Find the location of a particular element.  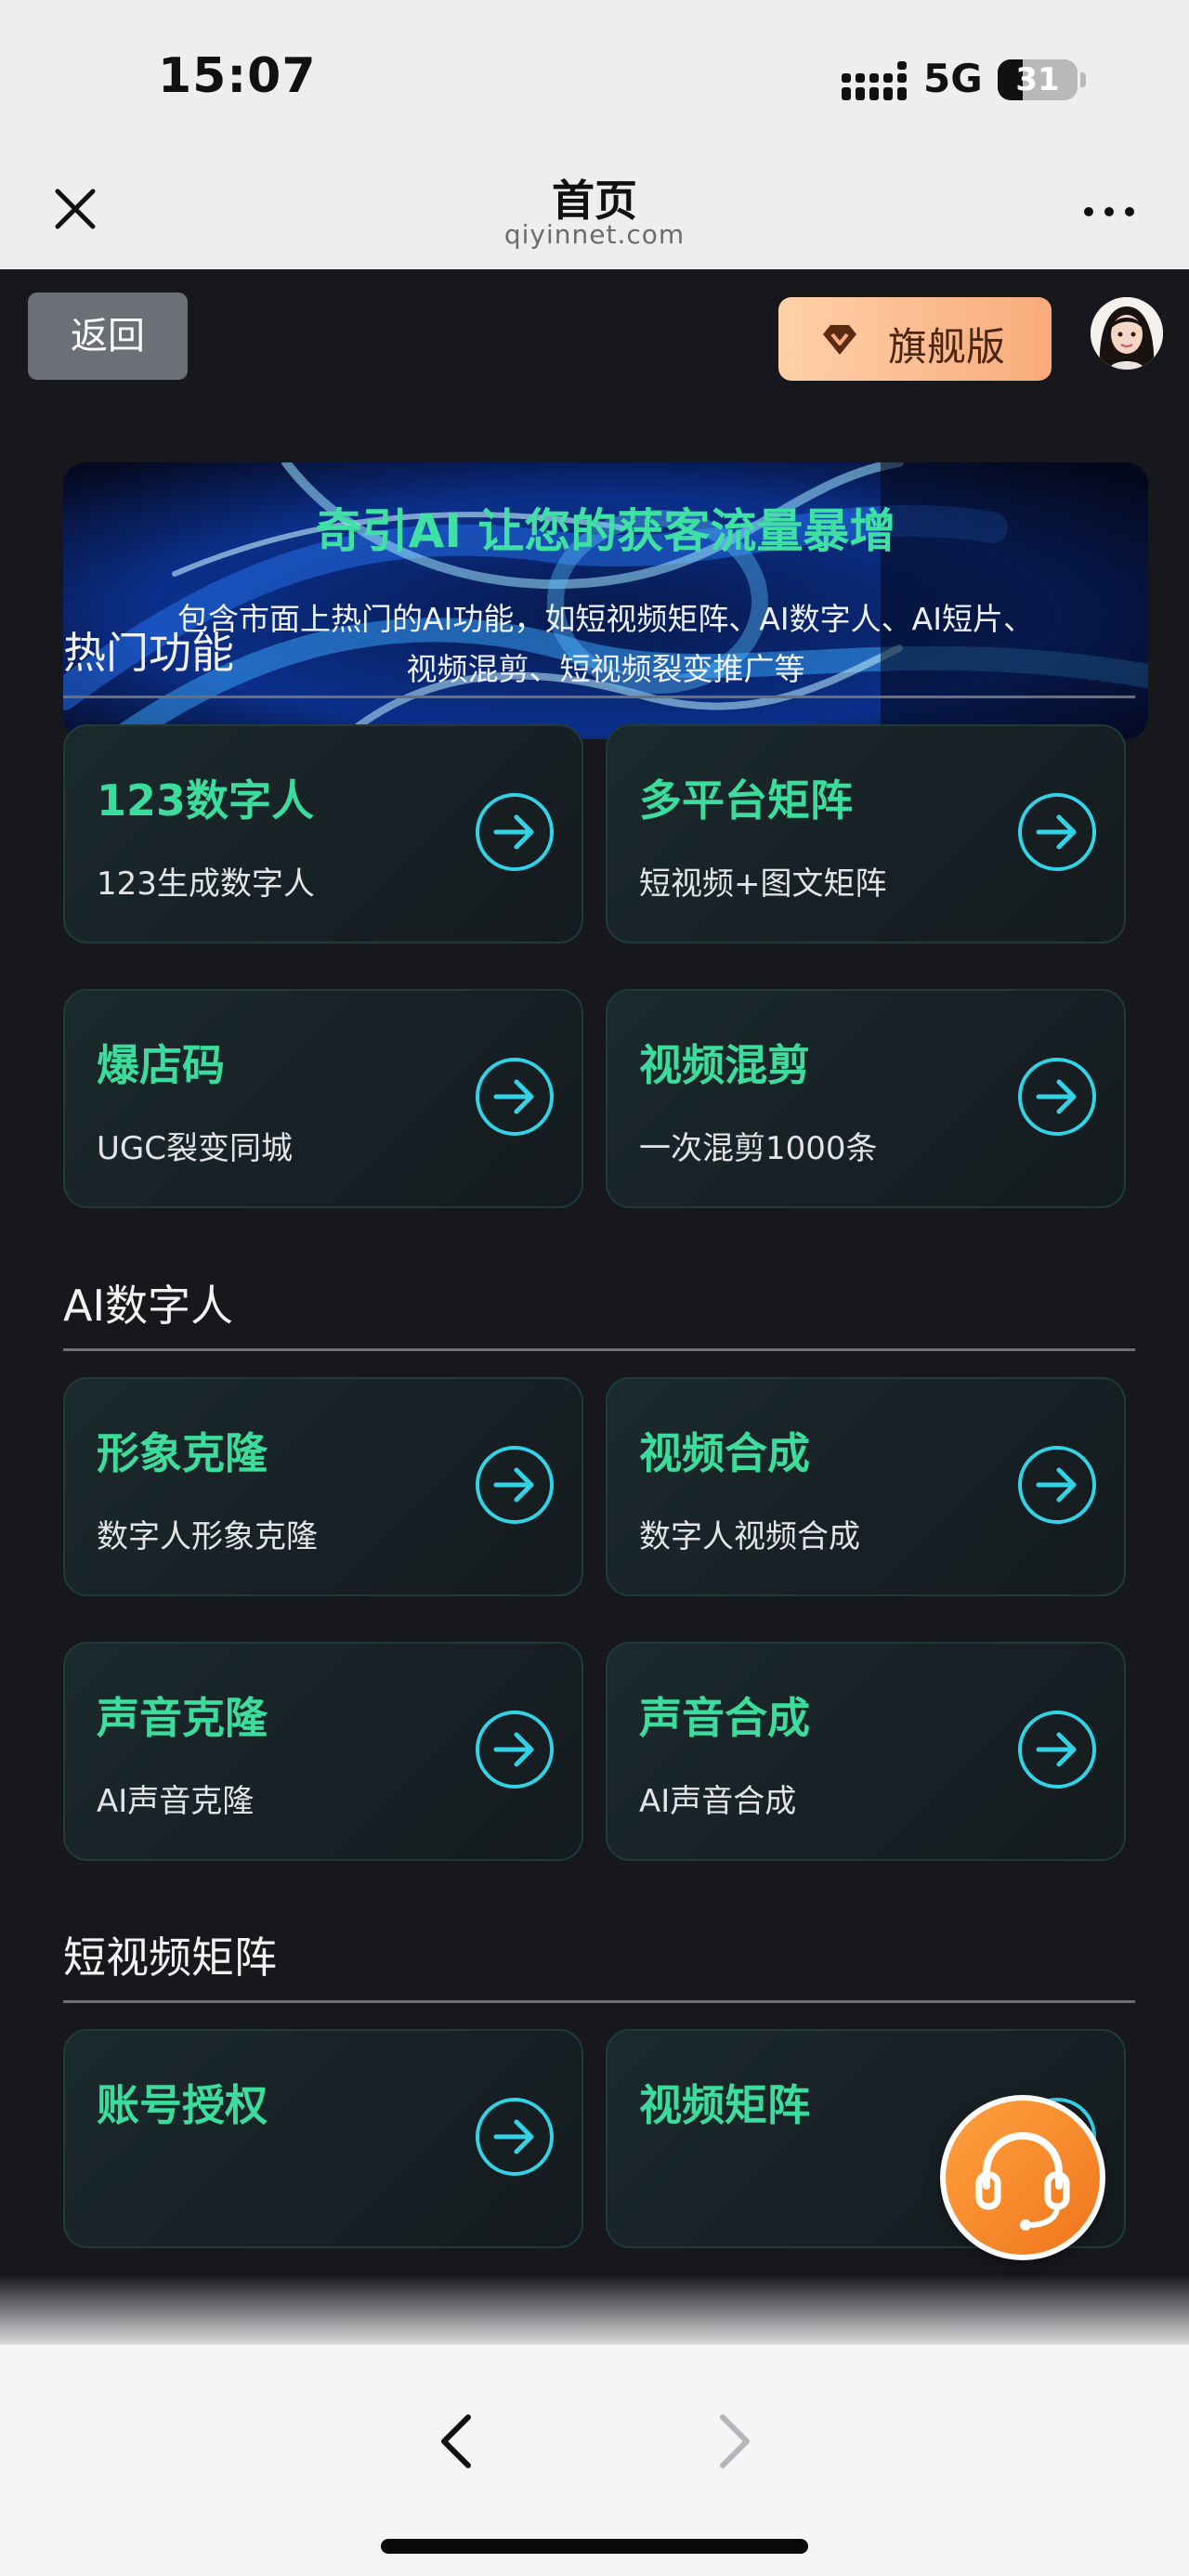

feature-card-title: 视频合成 is located at coordinates (724, 1453).